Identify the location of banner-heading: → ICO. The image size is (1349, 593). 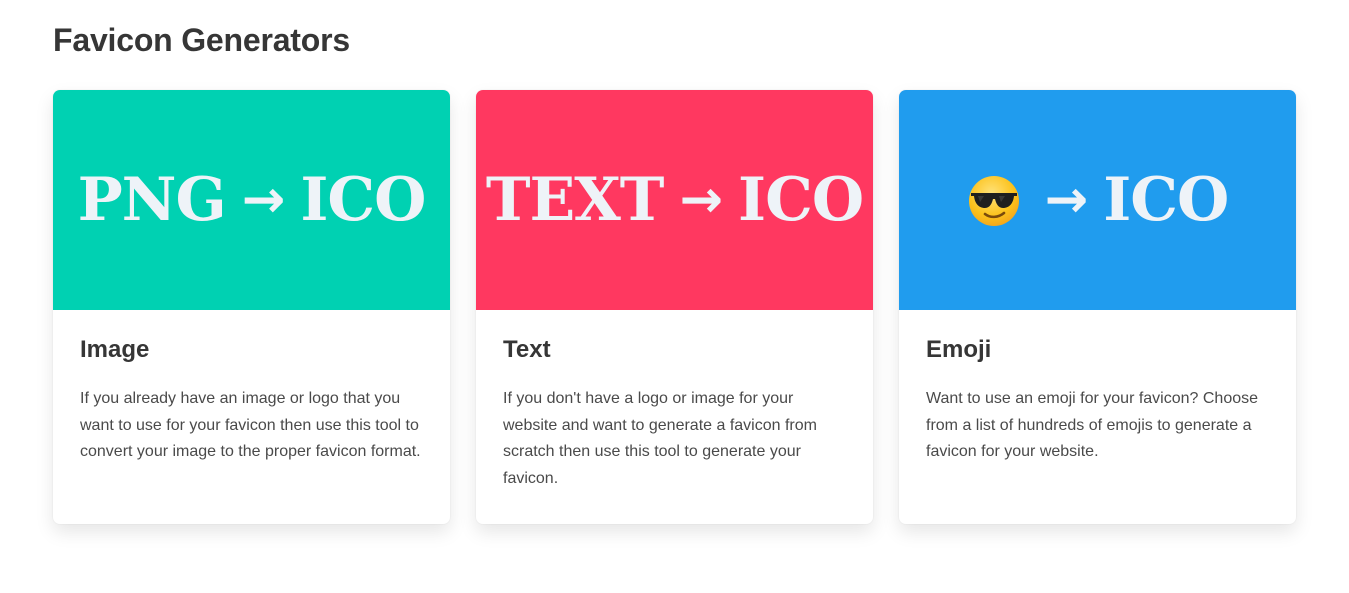
(1098, 200).